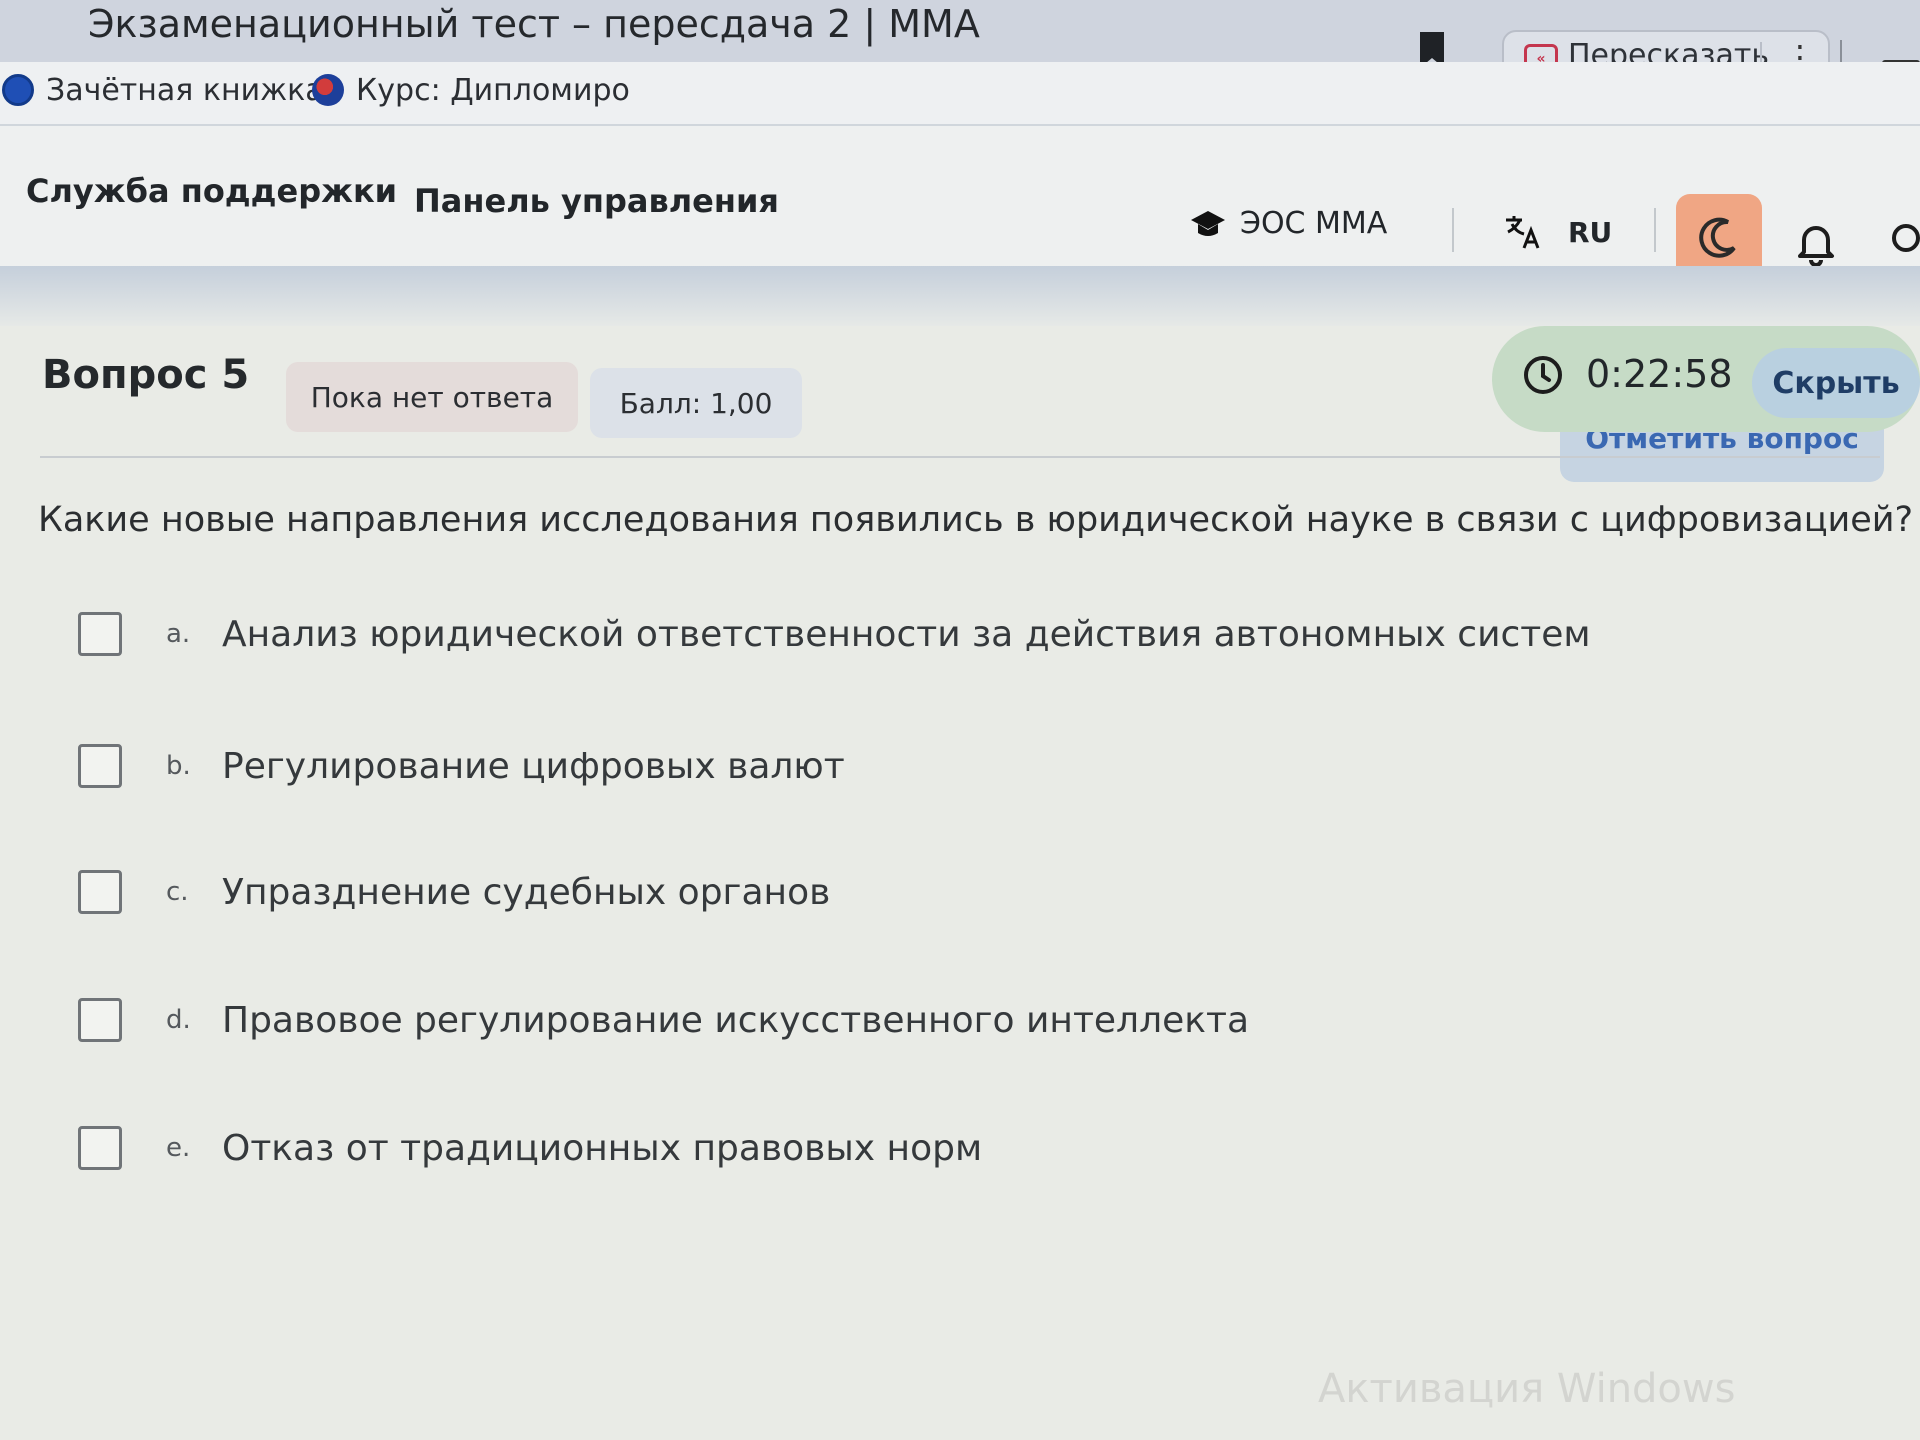 The height and width of the screenshot is (1440, 1920). Describe the element at coordinates (178, 766) in the screenshot. I see `answer-letter: b.` at that location.